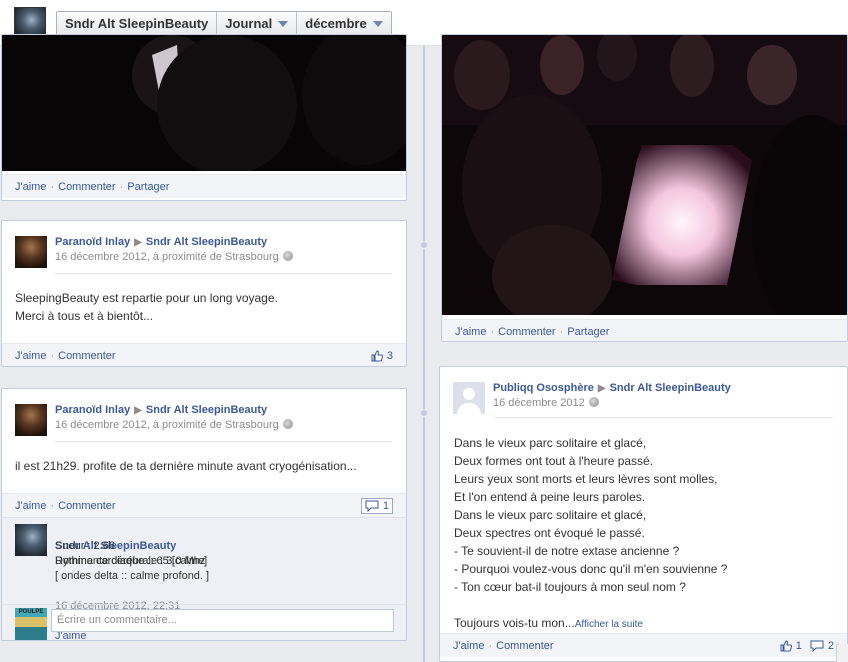 The image size is (848, 662). I want to click on page-name-label: Sndr Alt SleepinBeauty, so click(137, 23).